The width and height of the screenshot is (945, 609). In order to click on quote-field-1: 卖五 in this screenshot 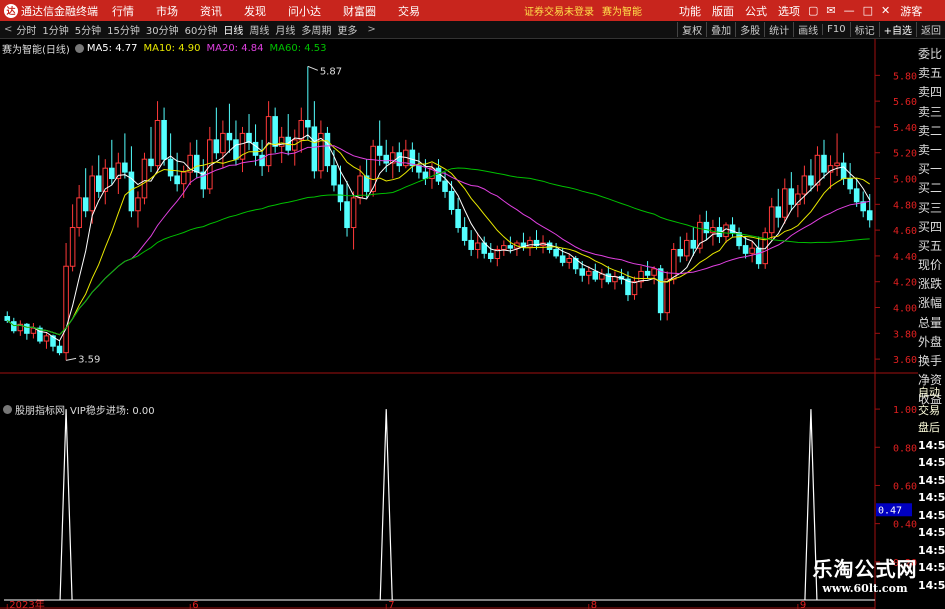, I will do `click(930, 73)`.